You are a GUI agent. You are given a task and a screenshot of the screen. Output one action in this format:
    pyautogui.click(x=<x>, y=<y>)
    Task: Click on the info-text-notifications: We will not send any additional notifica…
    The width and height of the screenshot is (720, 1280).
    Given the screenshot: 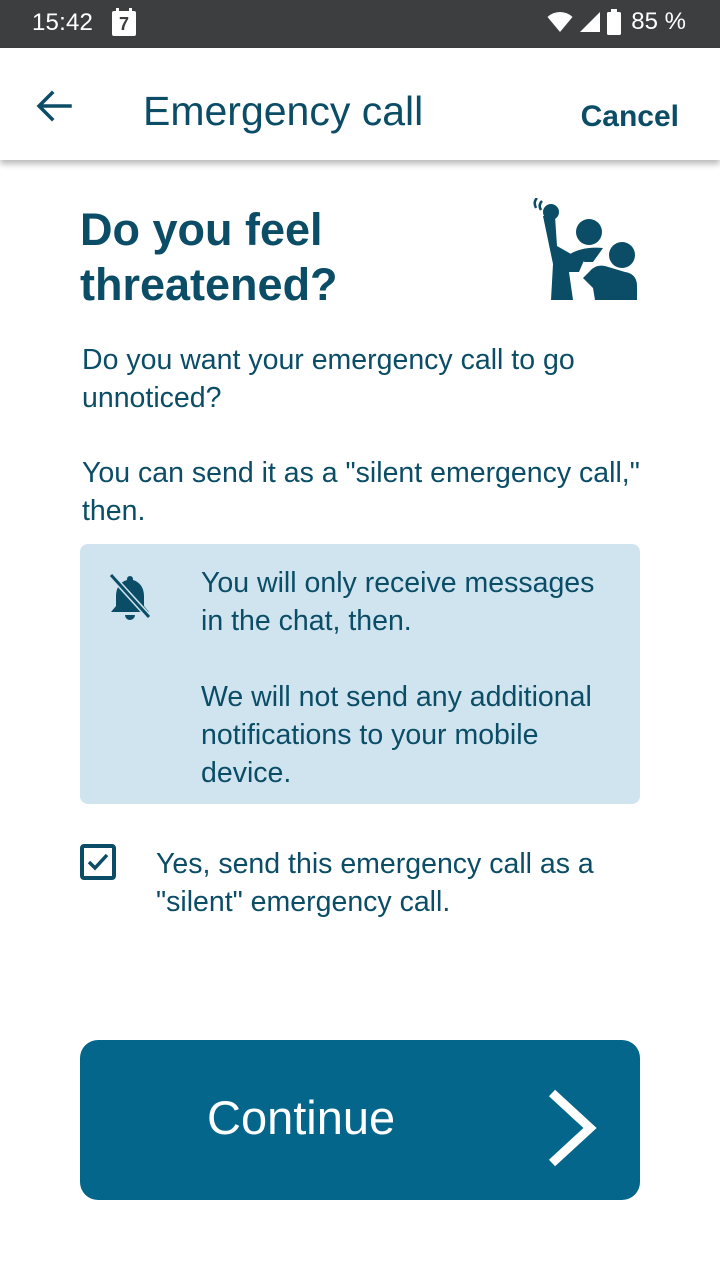 What is the action you would take?
    pyautogui.click(x=396, y=735)
    